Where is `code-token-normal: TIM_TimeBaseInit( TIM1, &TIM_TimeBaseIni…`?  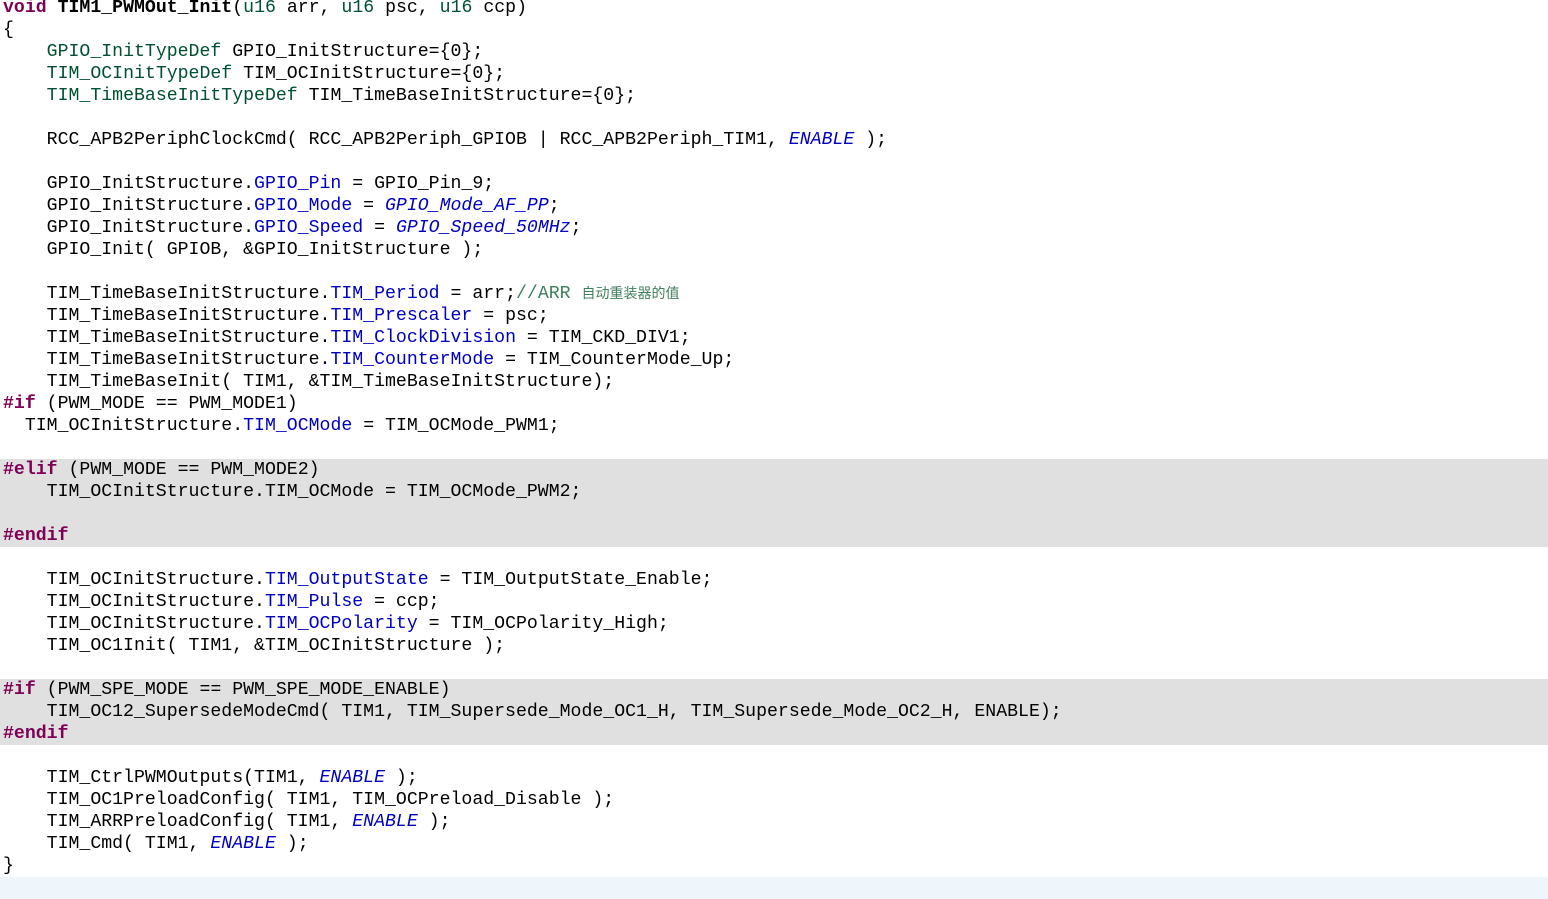
code-token-normal: TIM_TimeBaseInit( TIM1, &TIM_TimeBaseIni… is located at coordinates (309, 382).